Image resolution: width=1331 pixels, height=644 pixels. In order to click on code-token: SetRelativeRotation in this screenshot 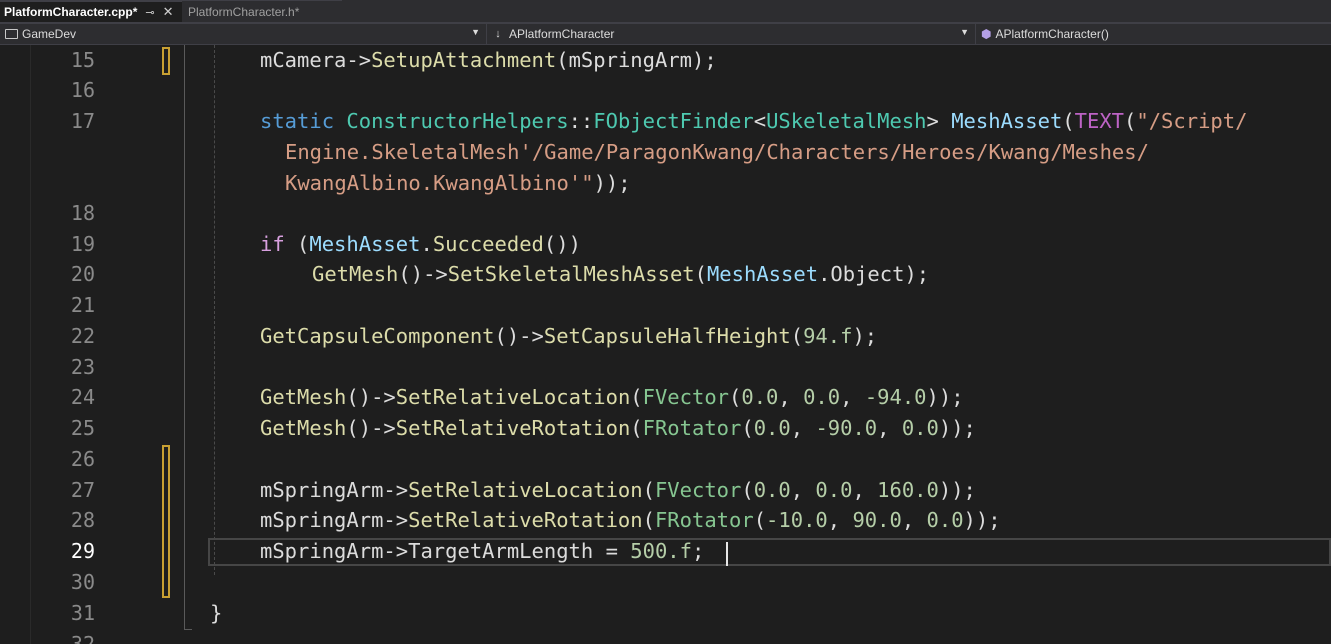, I will do `click(525, 520)`.